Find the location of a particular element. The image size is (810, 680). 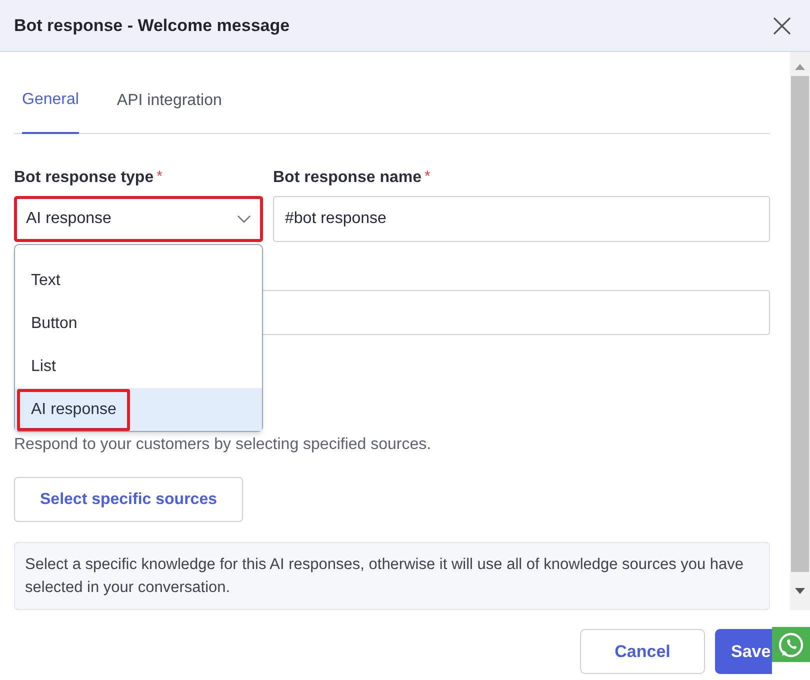

close-icon is located at coordinates (782, 25).